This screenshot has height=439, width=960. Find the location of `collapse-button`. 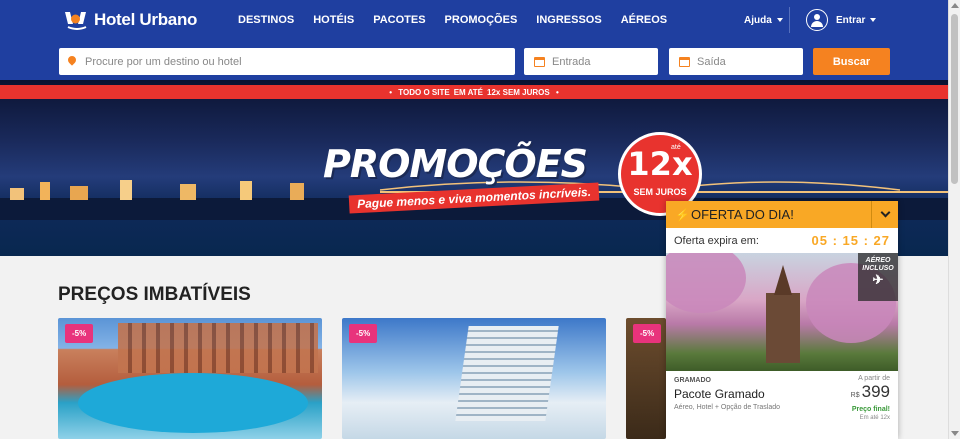

collapse-button is located at coordinates (884, 214).